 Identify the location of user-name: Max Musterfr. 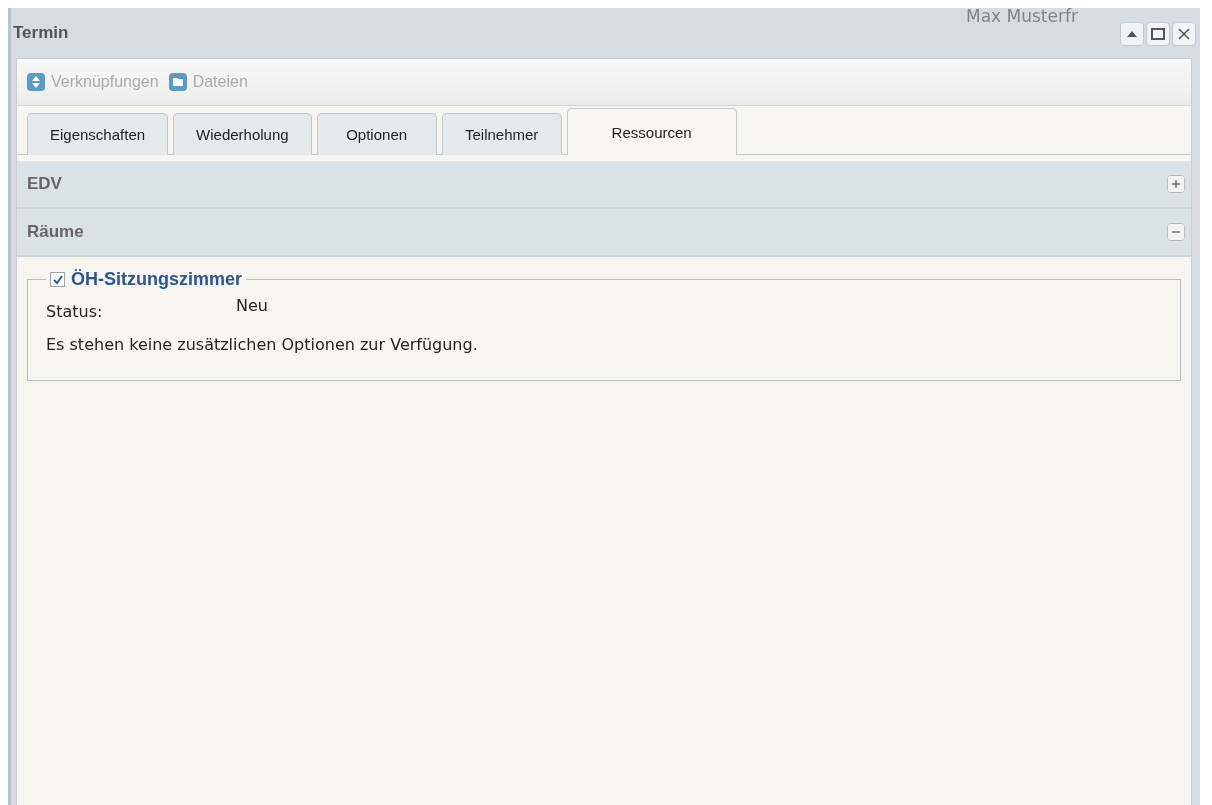
(1022, 16).